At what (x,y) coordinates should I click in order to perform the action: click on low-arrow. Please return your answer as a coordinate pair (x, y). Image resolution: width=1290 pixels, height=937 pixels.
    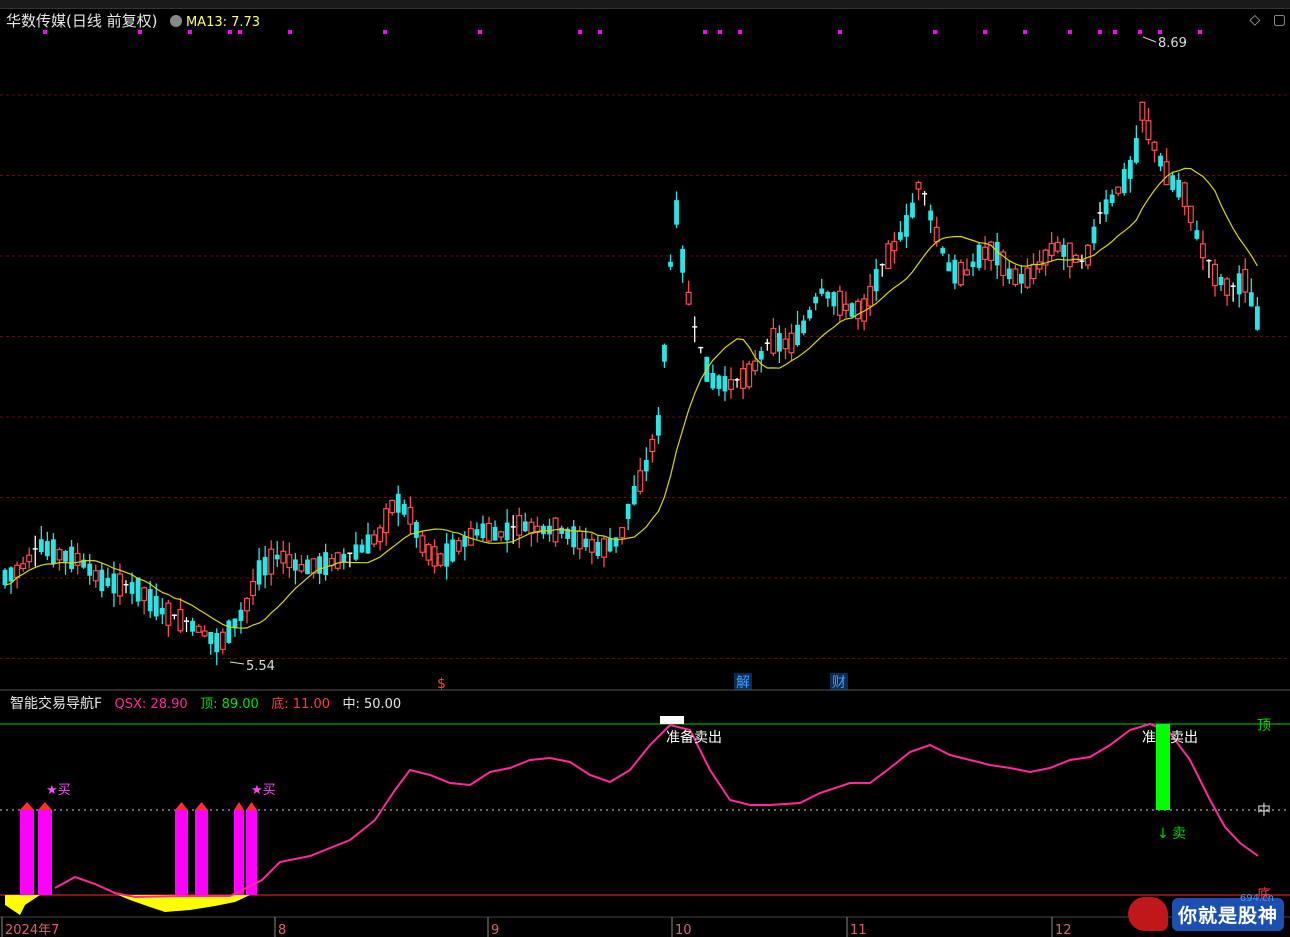
    Looking at the image, I should click on (237, 663).